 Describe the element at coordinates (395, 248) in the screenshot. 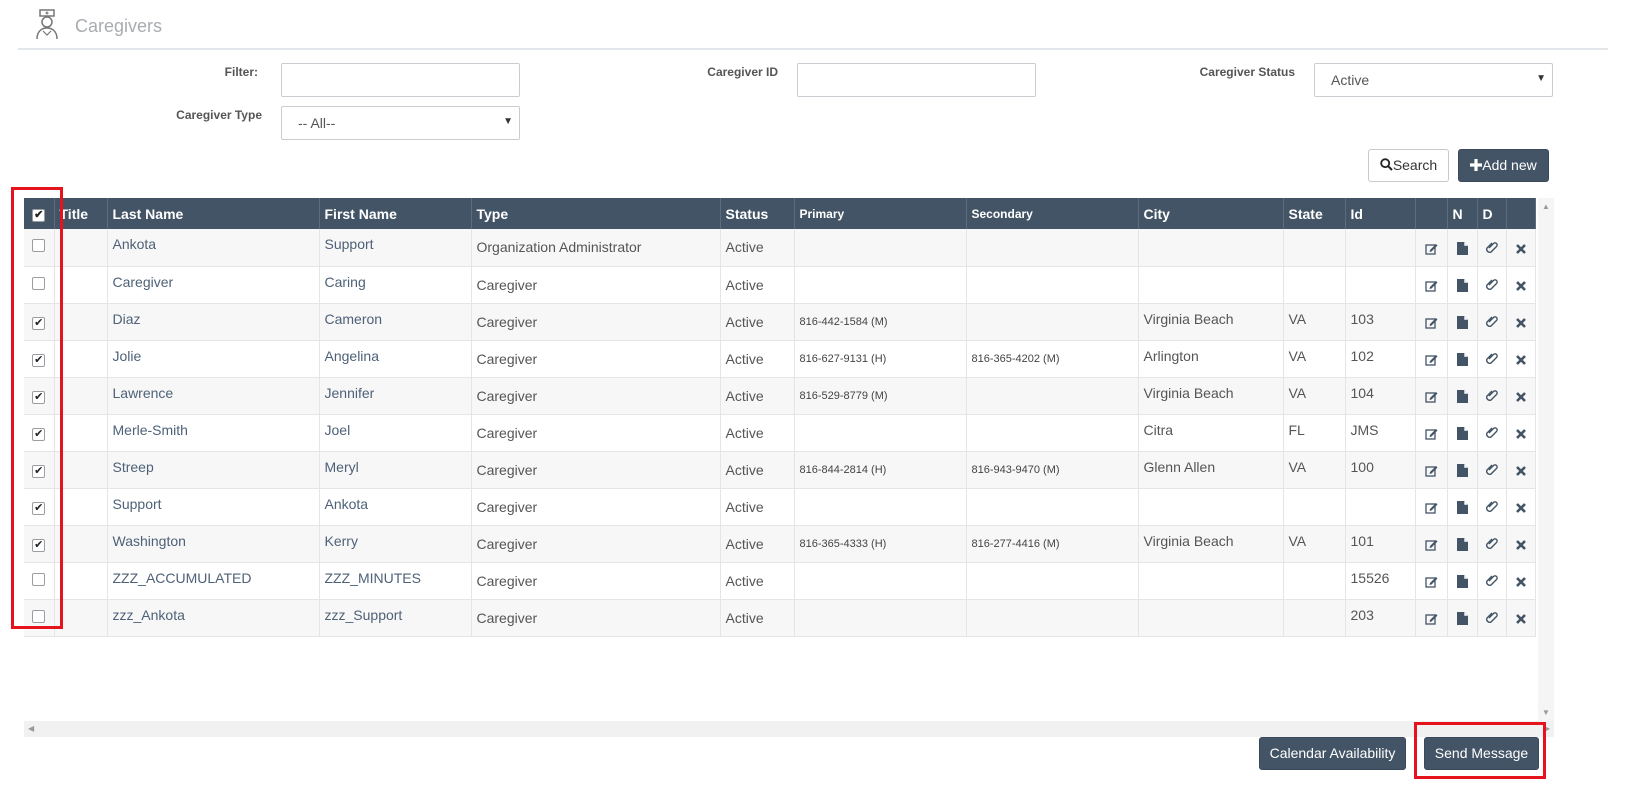

I see `cell-first-name: Support` at that location.